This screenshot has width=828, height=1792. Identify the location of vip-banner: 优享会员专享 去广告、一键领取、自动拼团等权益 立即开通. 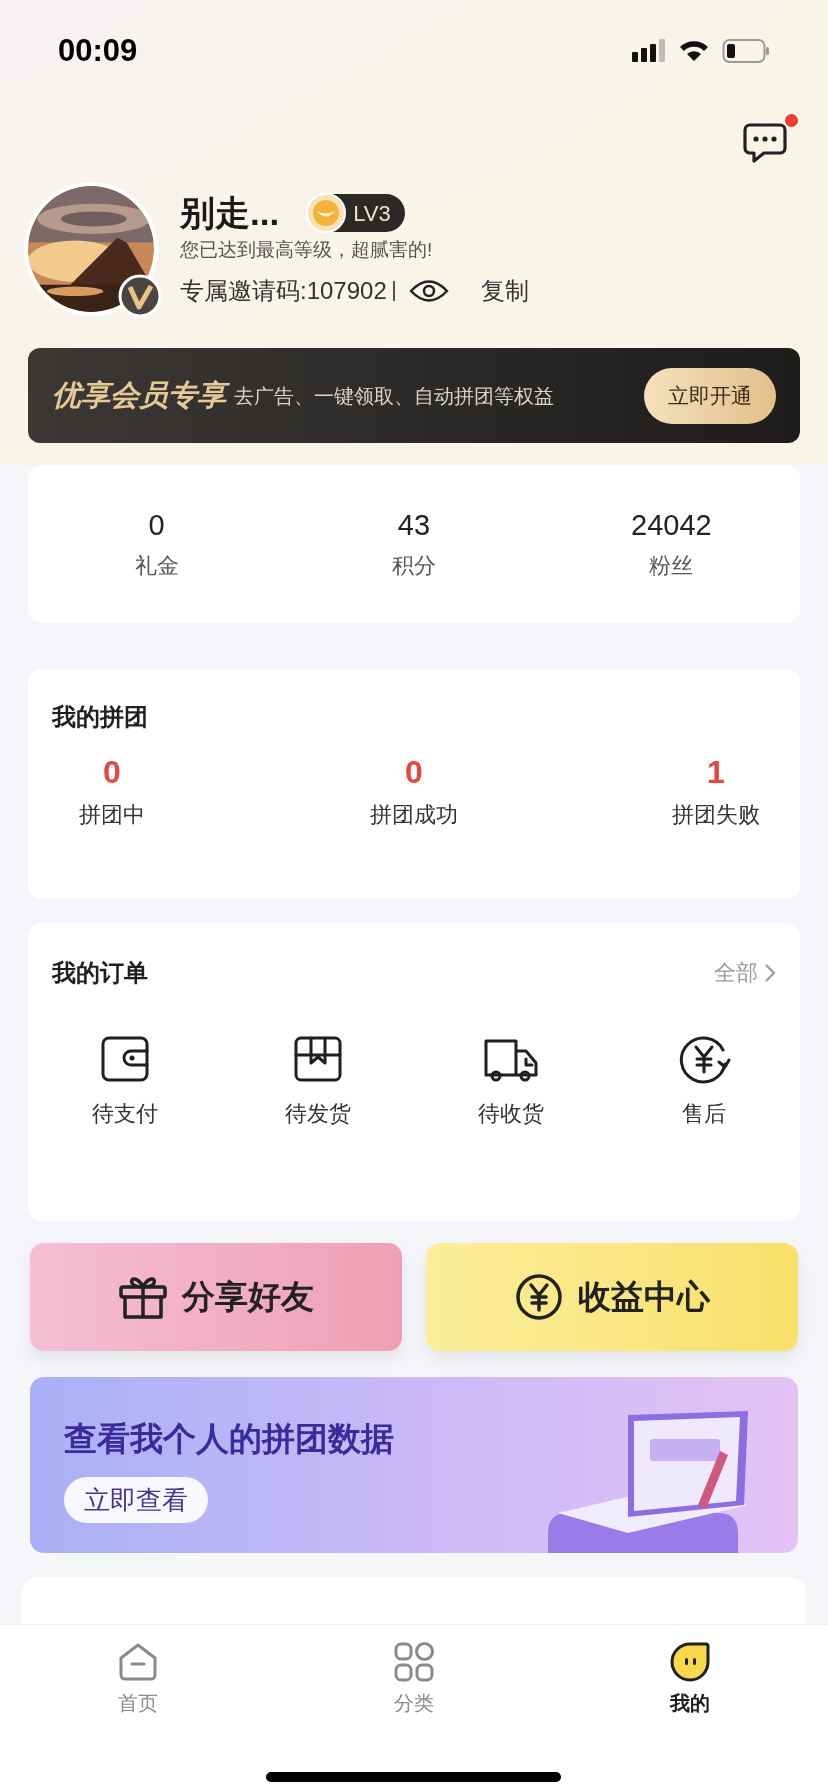
(414, 395).